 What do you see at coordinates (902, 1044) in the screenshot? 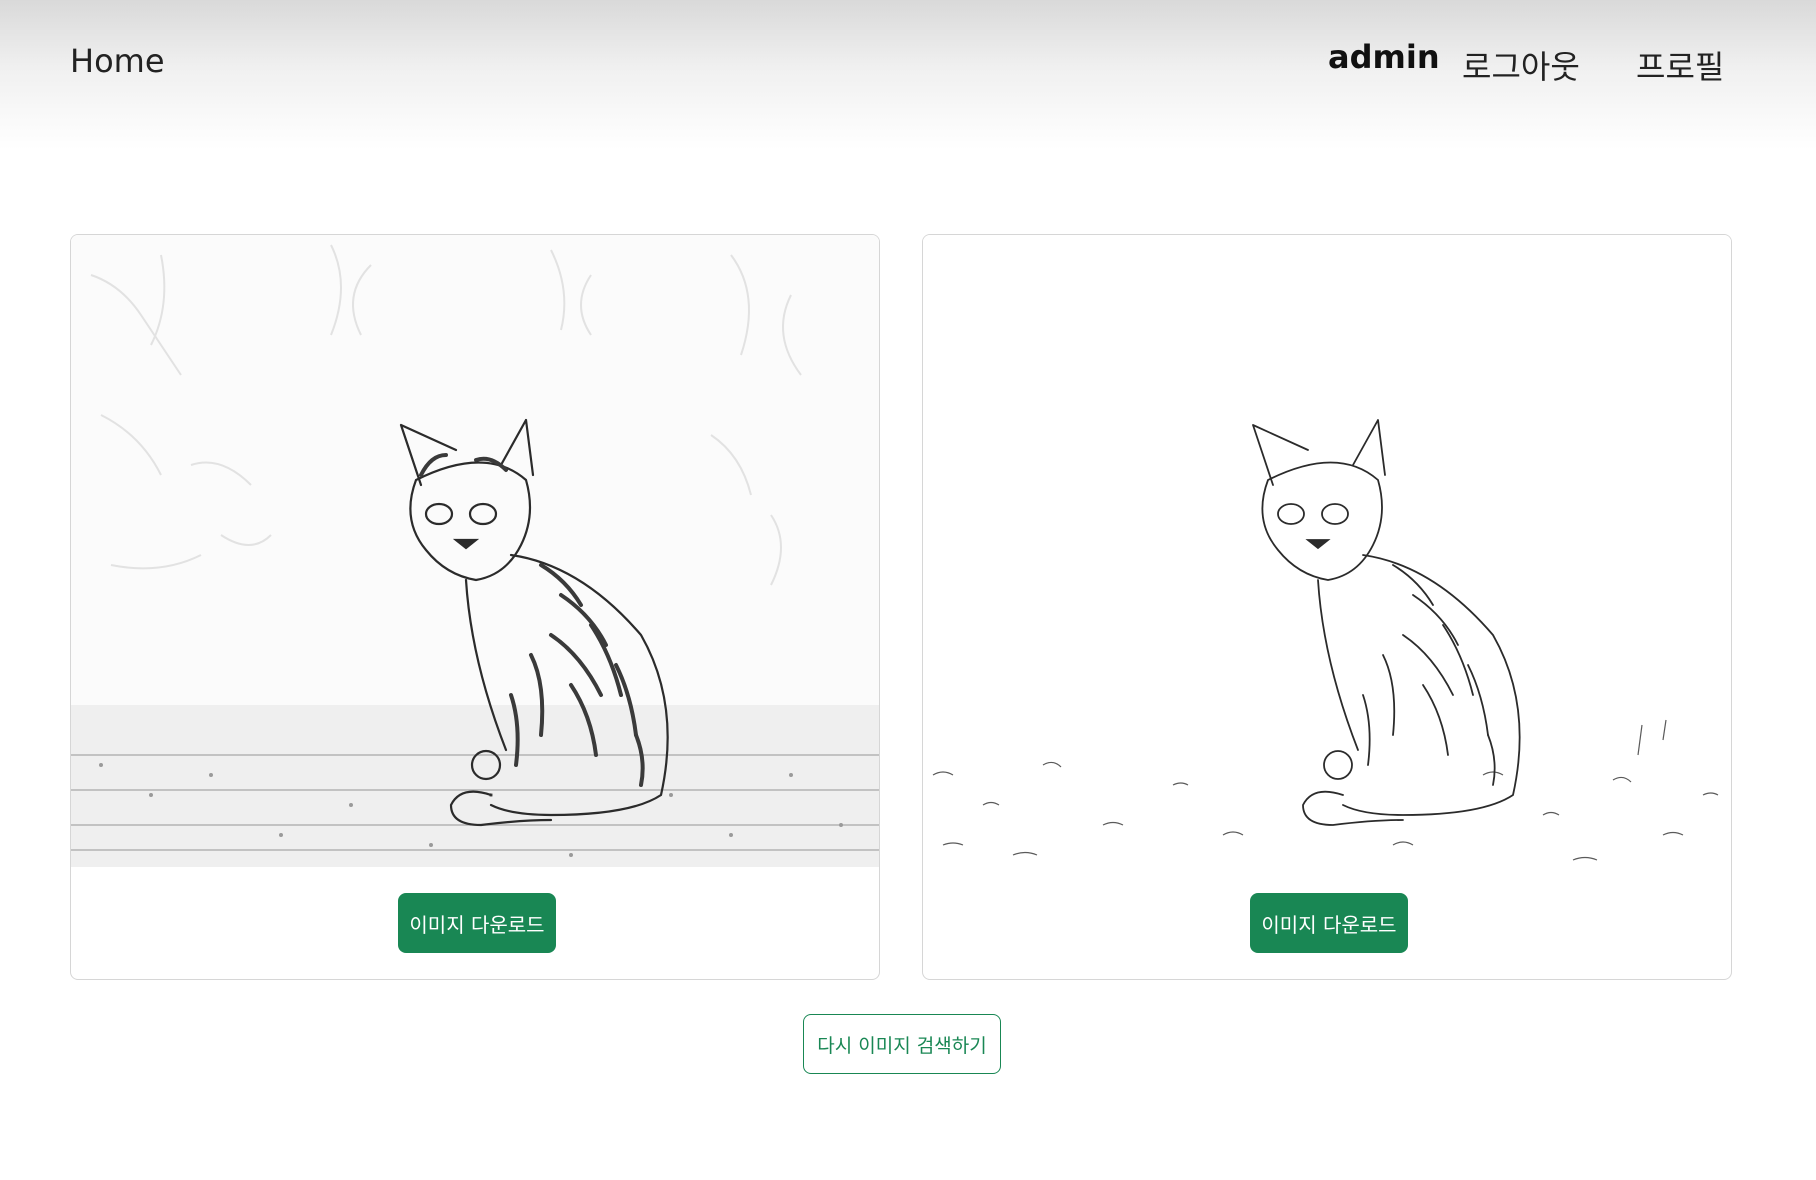
I see `search-again-button: 다시 이미지 검색하기` at bounding box center [902, 1044].